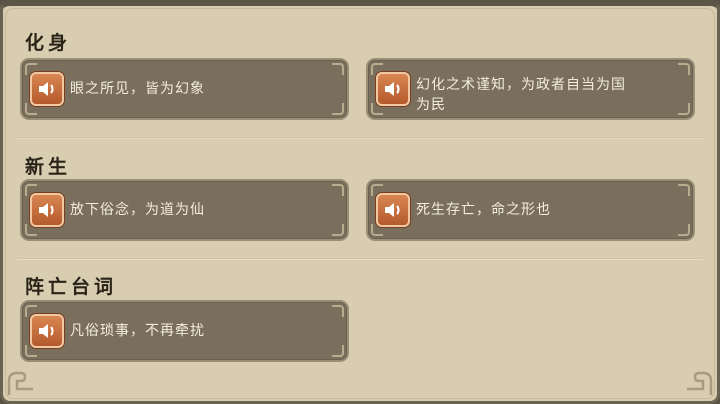 The width and height of the screenshot is (720, 404). I want to click on section-title-defeat: 阵亡台词, so click(71, 287).